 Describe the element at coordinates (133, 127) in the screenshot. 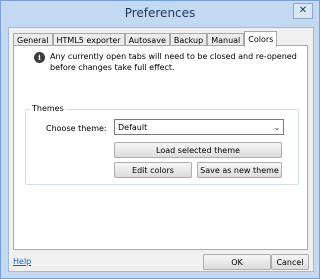

I see `theme-select-value: Default` at that location.